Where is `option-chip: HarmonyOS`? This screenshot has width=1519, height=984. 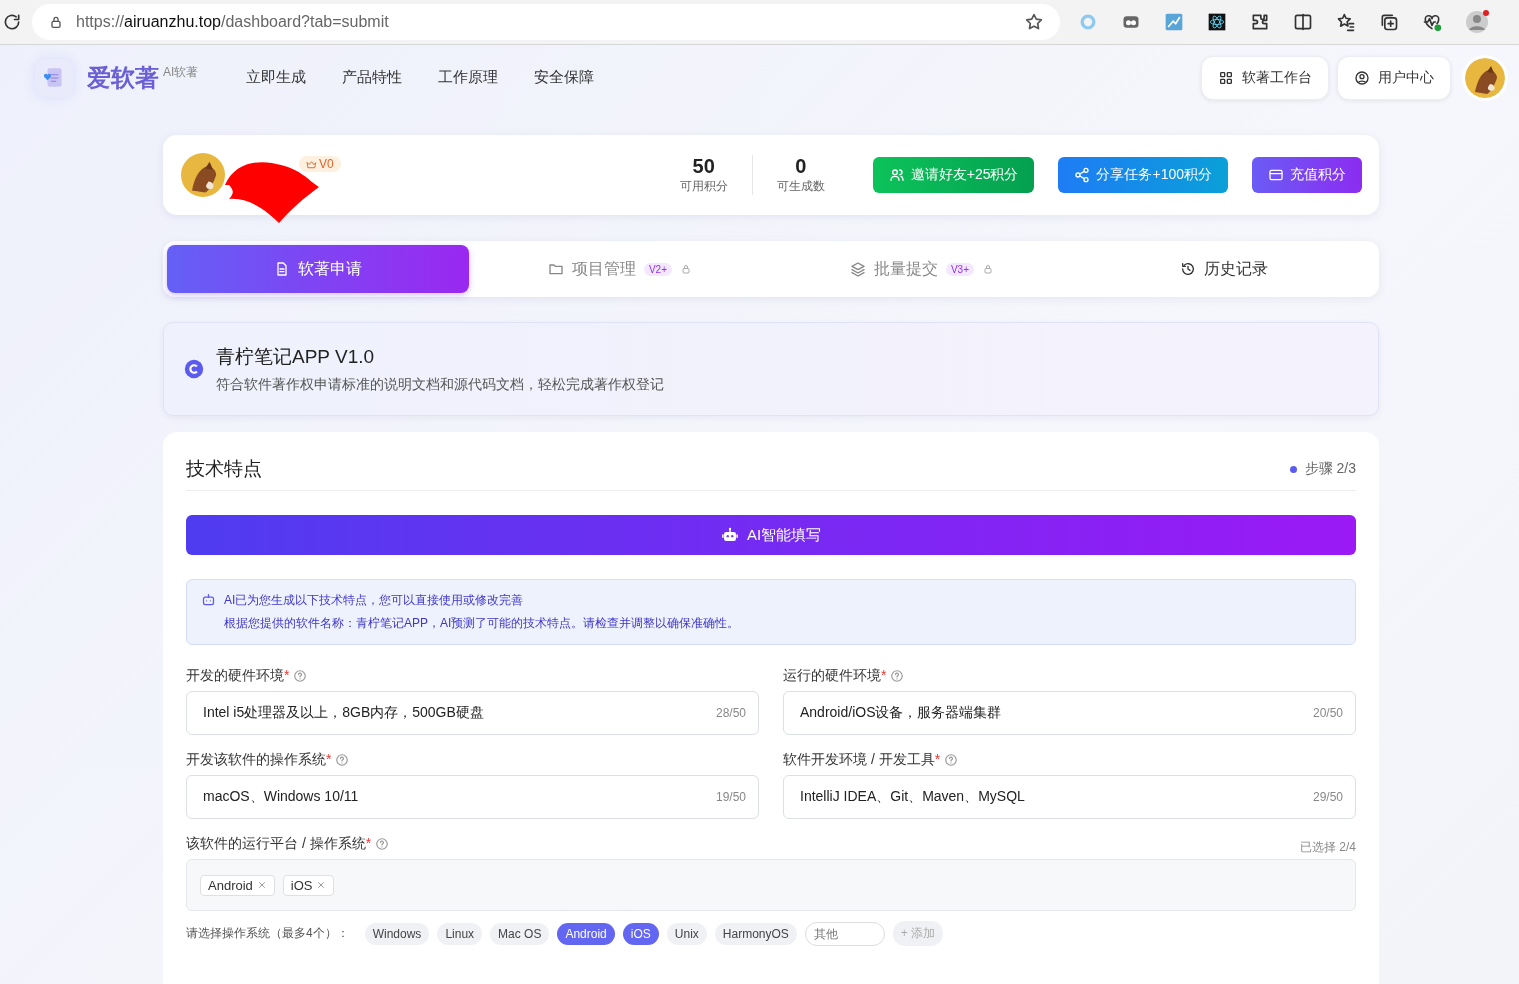
option-chip: HarmonyOS is located at coordinates (755, 933).